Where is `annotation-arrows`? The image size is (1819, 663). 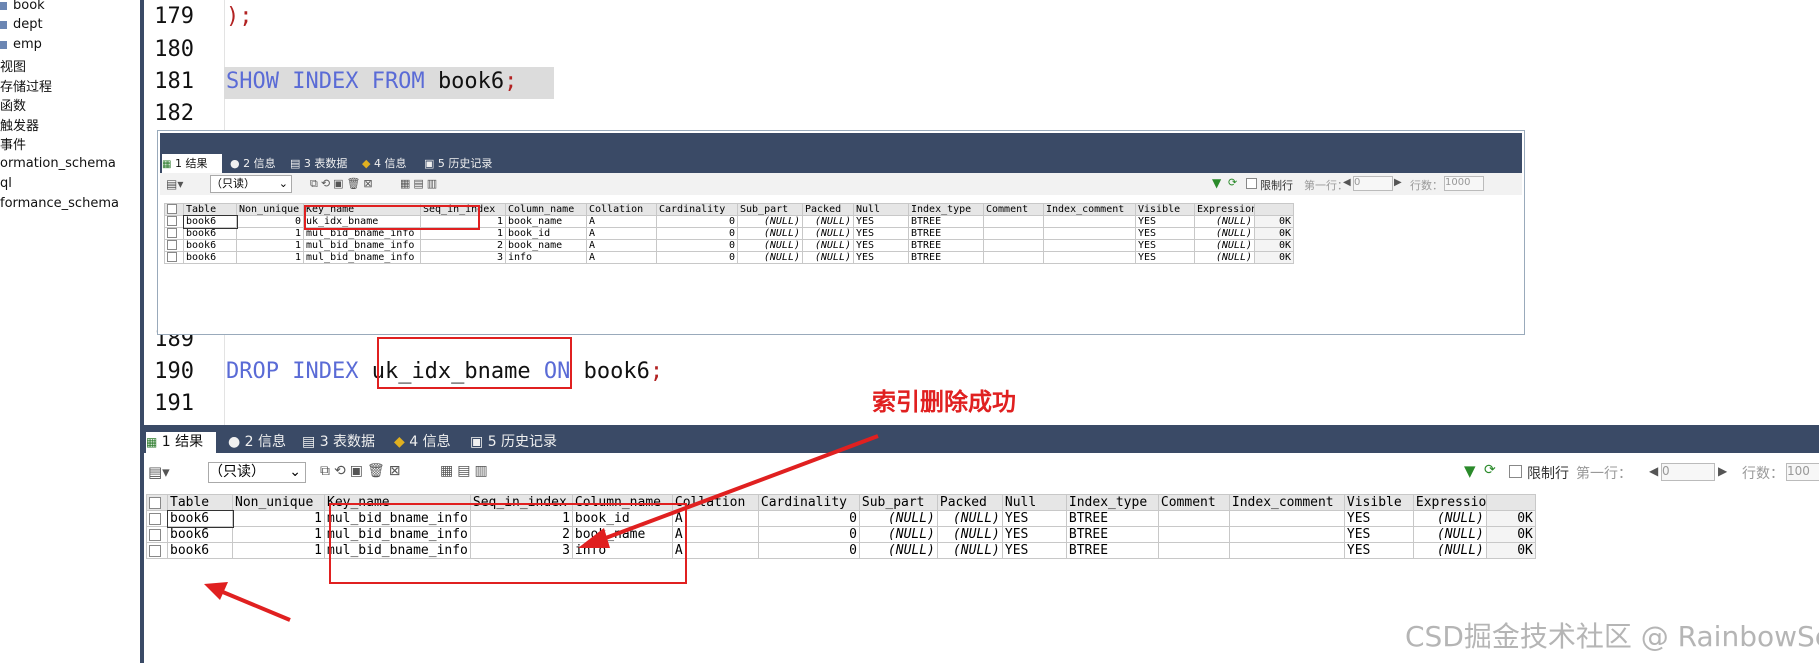 annotation-arrows is located at coordinates (541, 528).